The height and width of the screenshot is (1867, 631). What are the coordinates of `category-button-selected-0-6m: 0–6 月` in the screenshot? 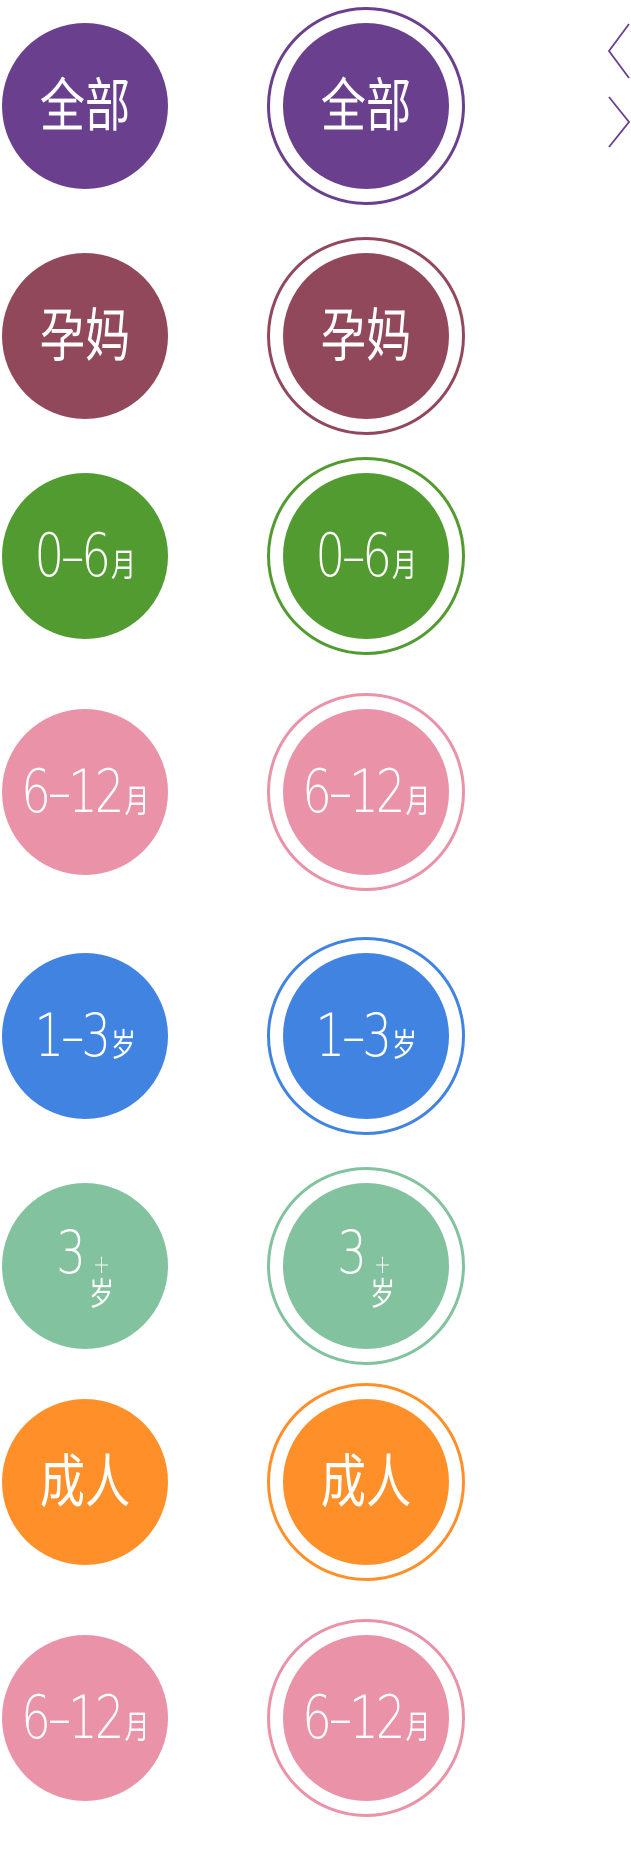 It's located at (366, 556).